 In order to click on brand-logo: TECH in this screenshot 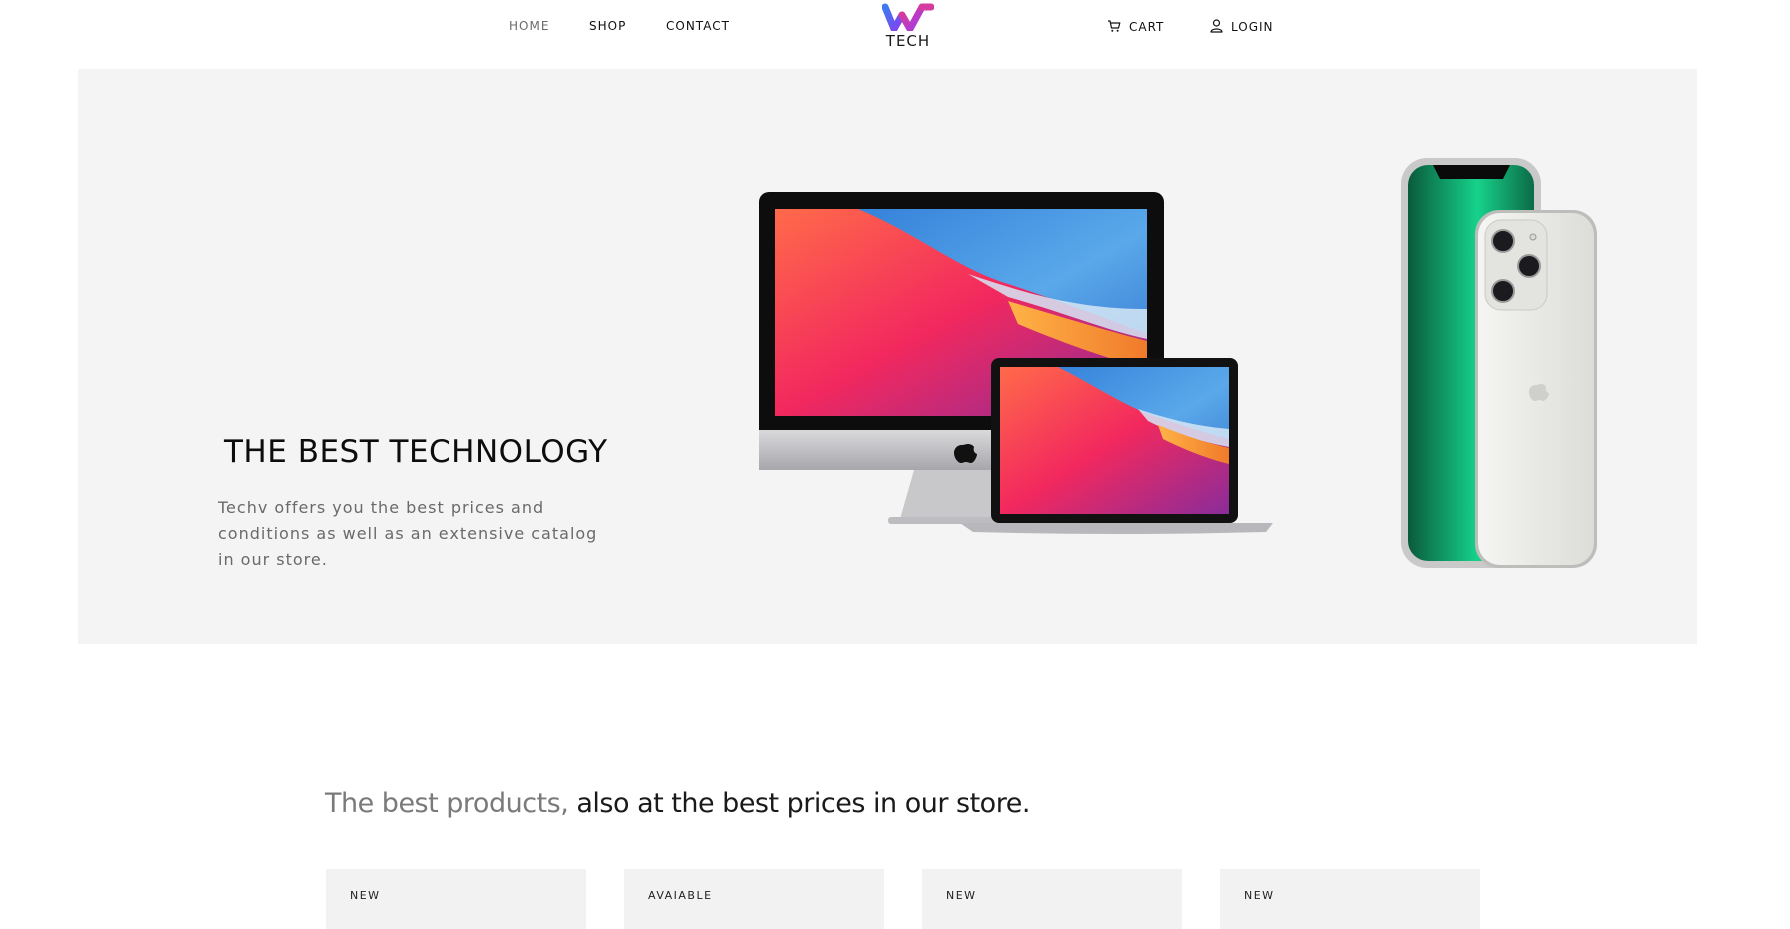, I will do `click(908, 26)`.